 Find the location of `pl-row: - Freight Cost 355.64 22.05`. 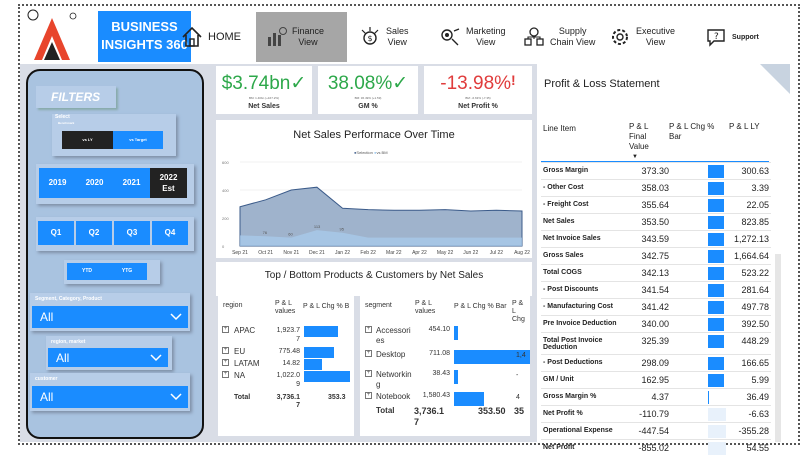

pl-row: - Freight Cost 355.64 22.05 is located at coordinates (656, 204).